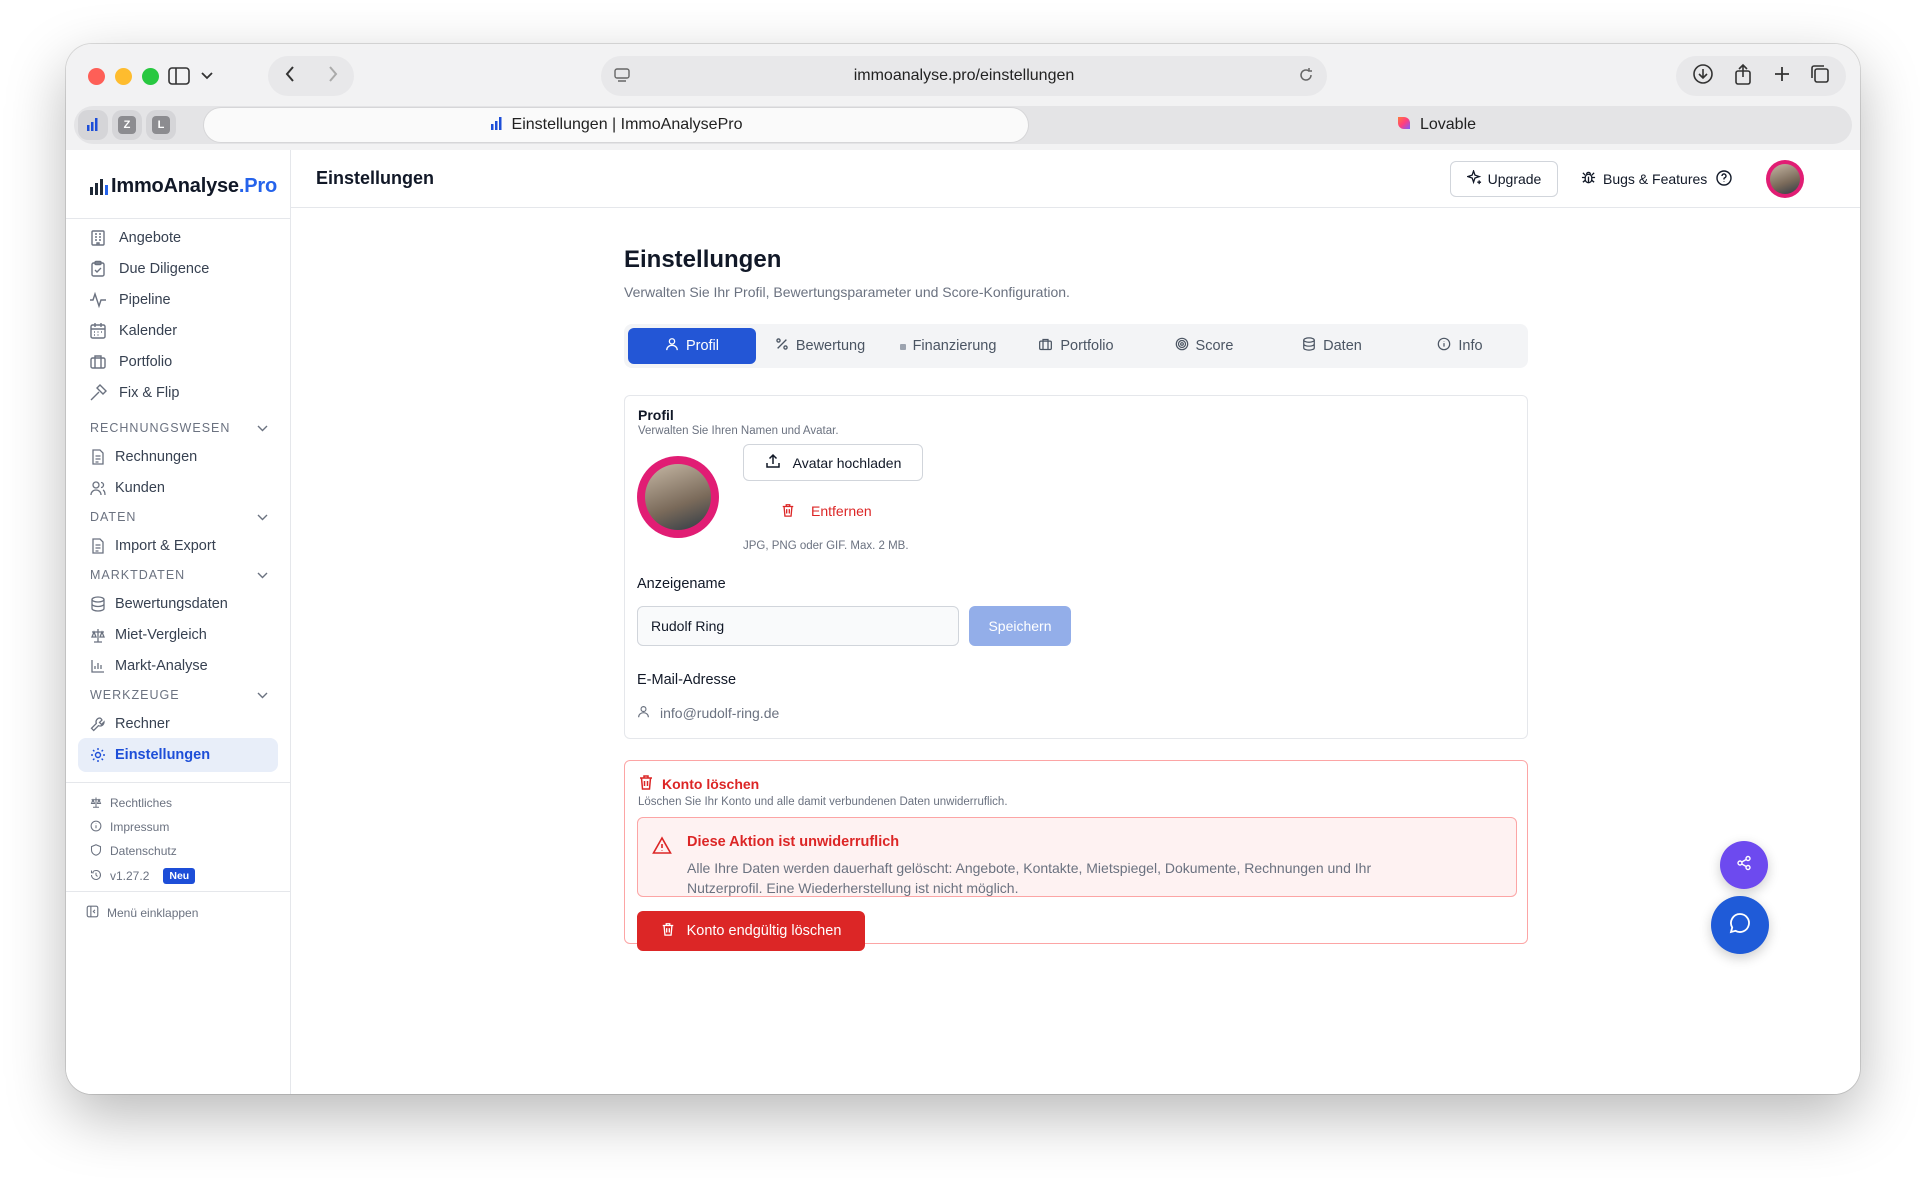  Describe the element at coordinates (1204, 346) in the screenshot. I see `tab-score: Score` at that location.